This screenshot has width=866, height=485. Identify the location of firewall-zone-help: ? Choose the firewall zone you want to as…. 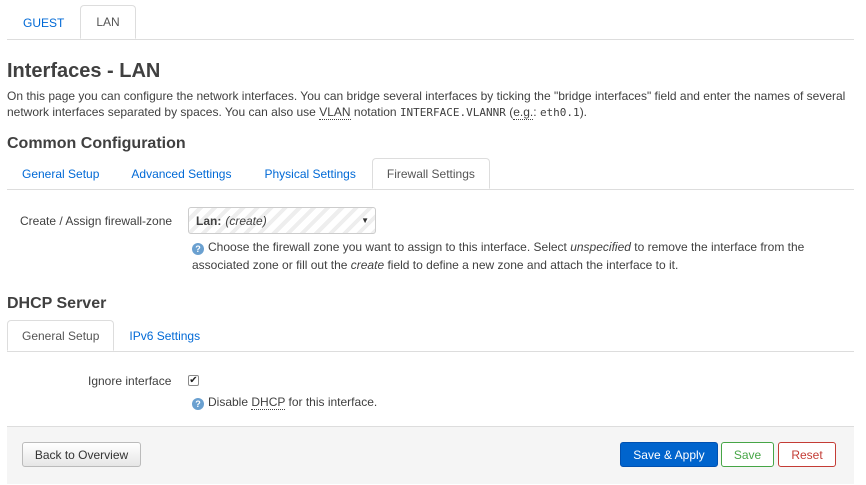
(498, 256).